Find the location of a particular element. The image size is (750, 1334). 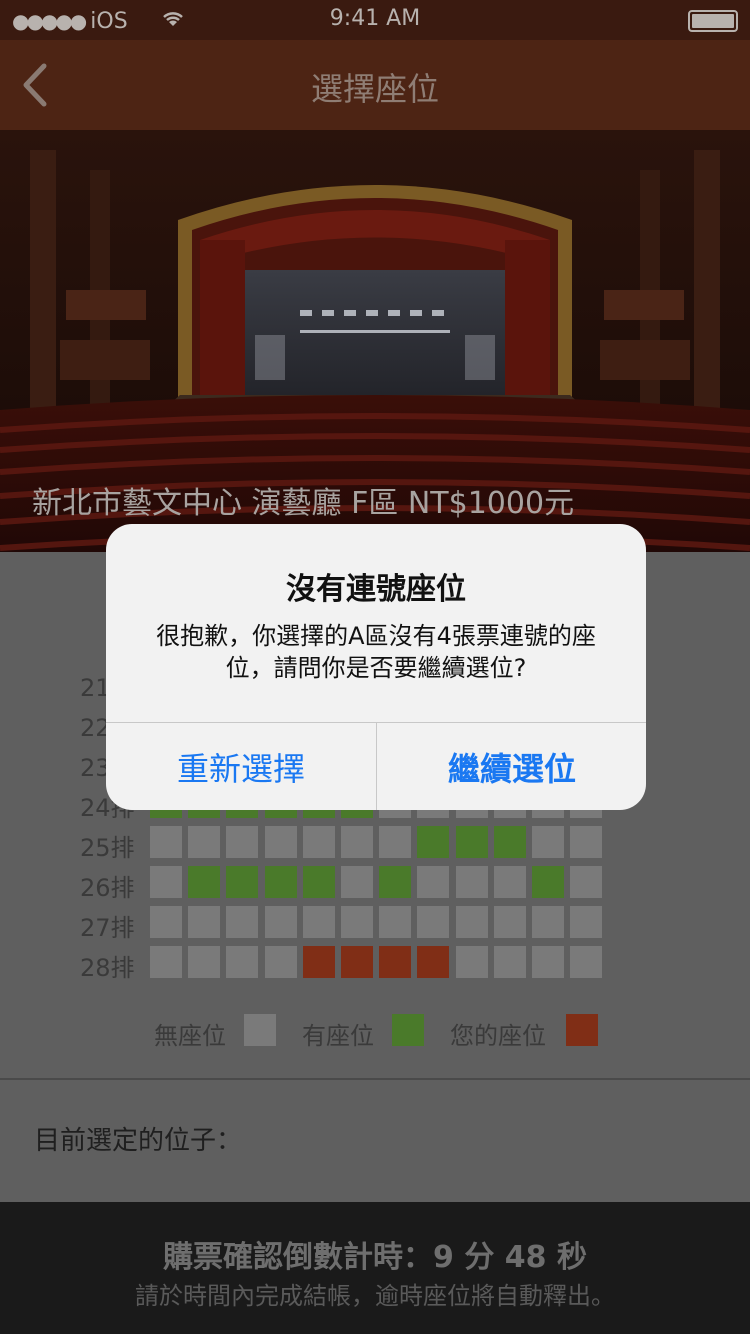

status-bar: ●●●●● iOS 9:41 AM is located at coordinates (375, 20).